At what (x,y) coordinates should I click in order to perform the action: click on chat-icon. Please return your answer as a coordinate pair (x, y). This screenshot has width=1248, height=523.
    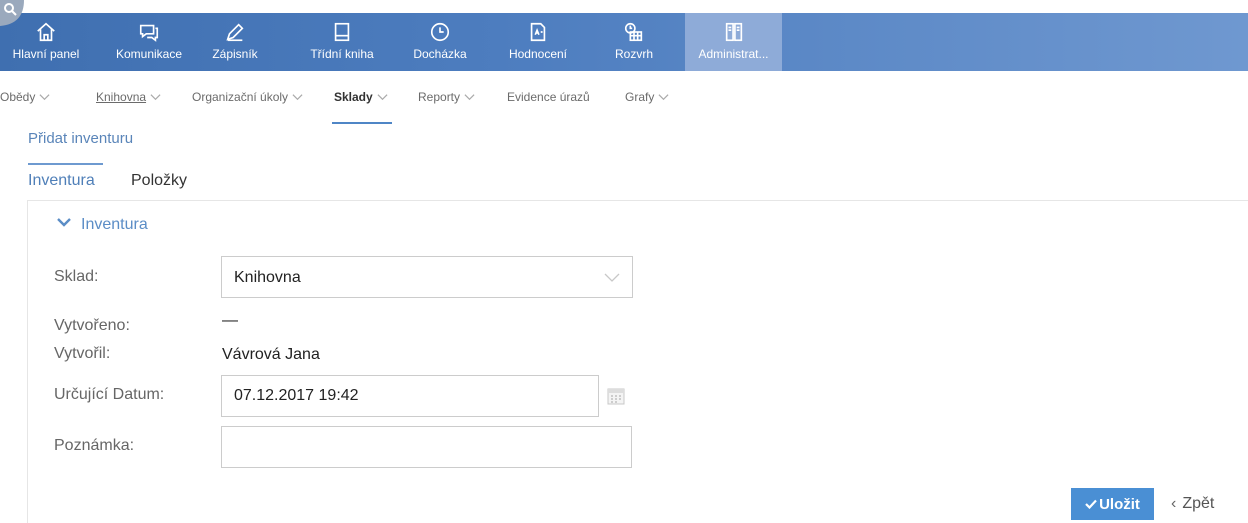
    Looking at the image, I should click on (149, 30).